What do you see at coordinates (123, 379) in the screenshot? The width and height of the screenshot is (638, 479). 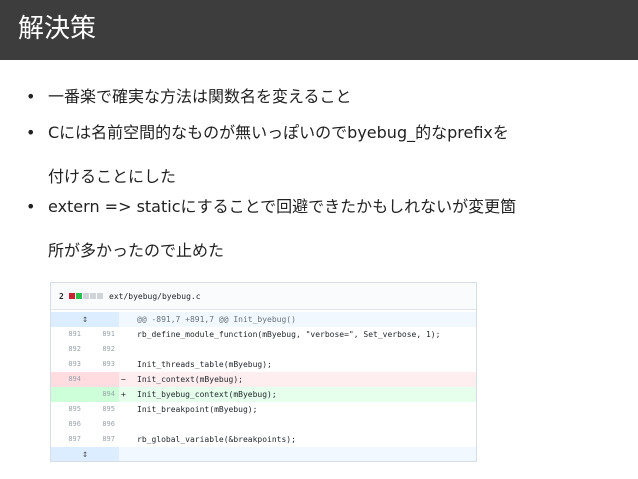 I see `deletion-marker: −` at bounding box center [123, 379].